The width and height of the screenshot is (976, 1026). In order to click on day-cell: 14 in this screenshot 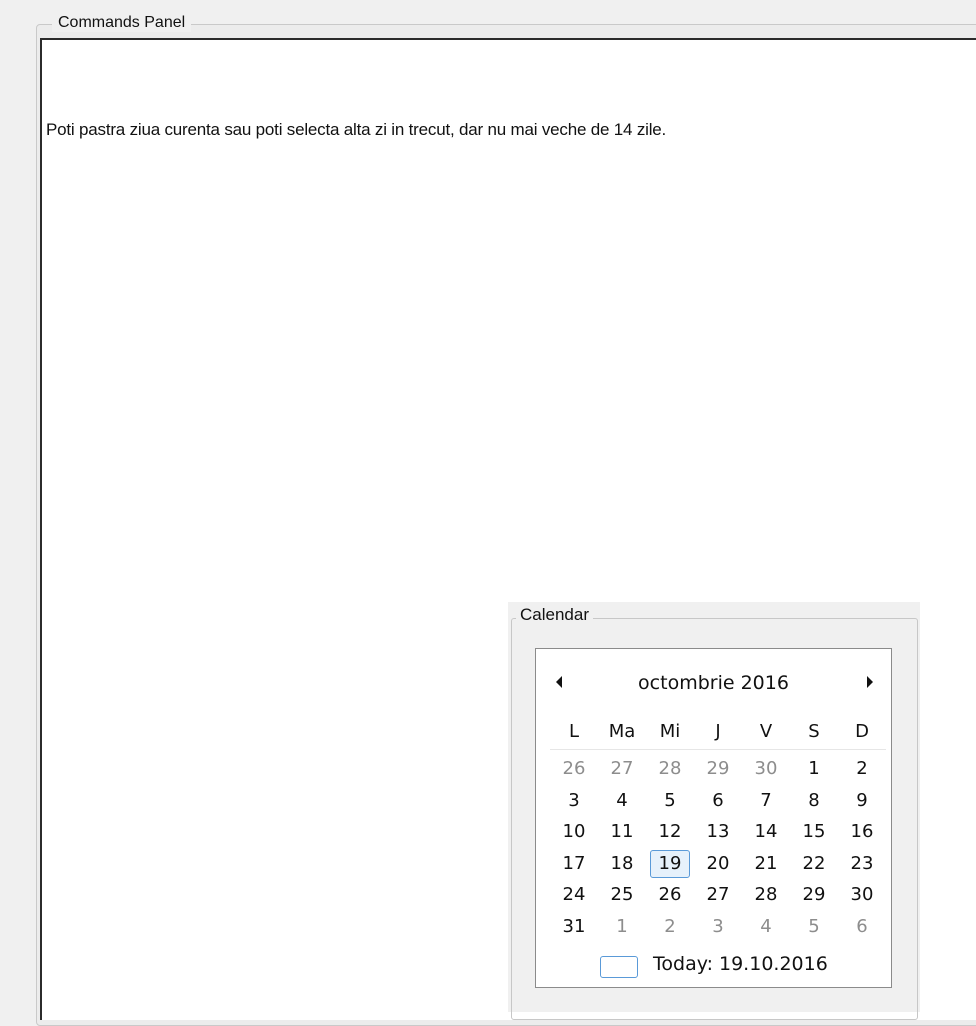, I will do `click(766, 832)`.